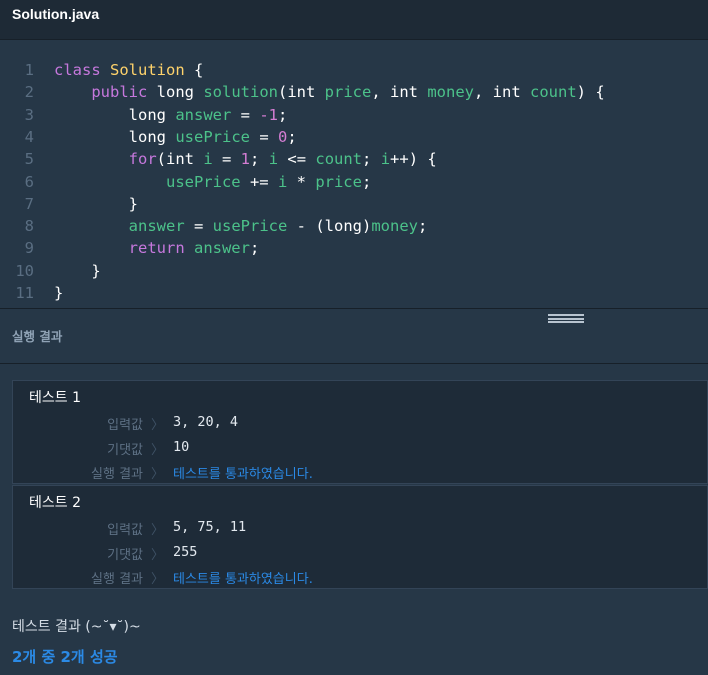 This screenshot has width=708, height=675. Describe the element at coordinates (354, 204) in the screenshot. I see `code-line: 7 }` at that location.